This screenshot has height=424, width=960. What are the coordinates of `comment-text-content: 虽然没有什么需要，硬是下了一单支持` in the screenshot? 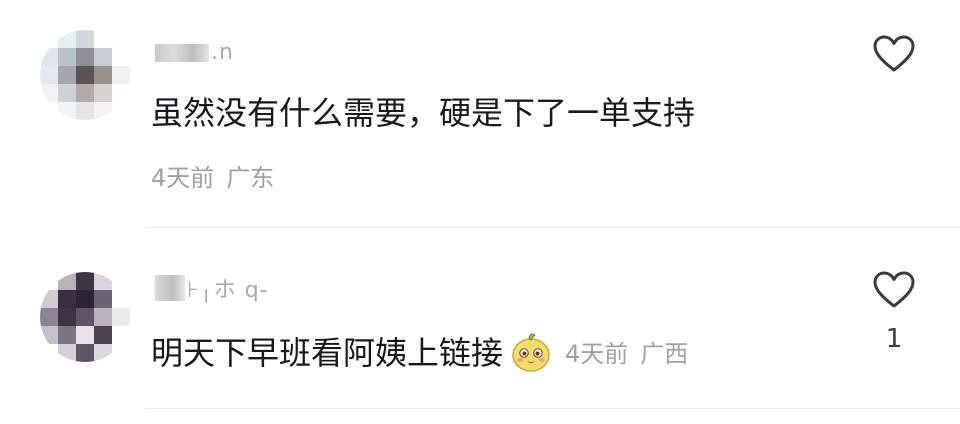 It's located at (423, 113).